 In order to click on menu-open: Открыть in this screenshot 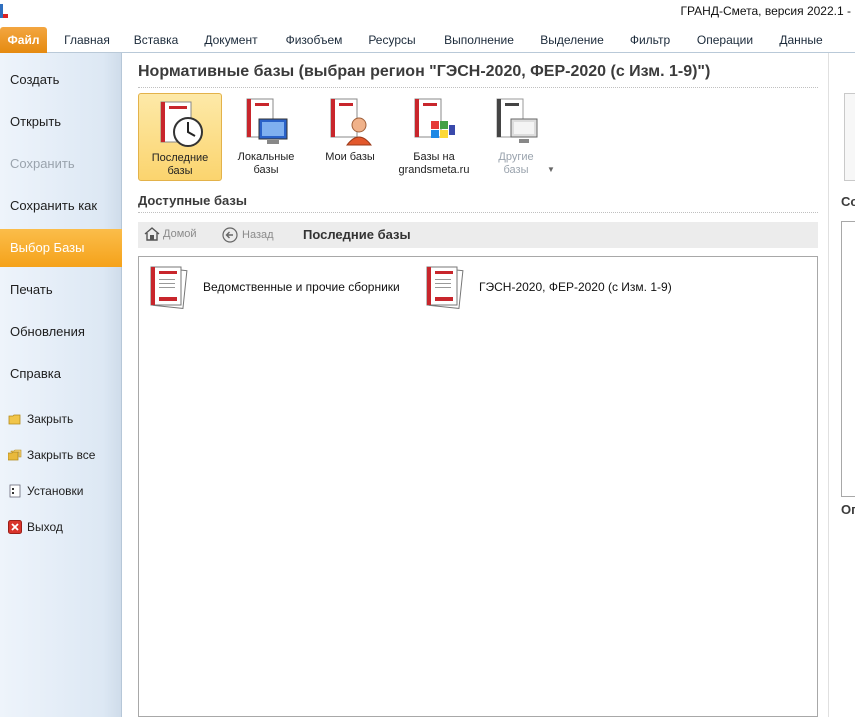, I will do `click(61, 122)`.